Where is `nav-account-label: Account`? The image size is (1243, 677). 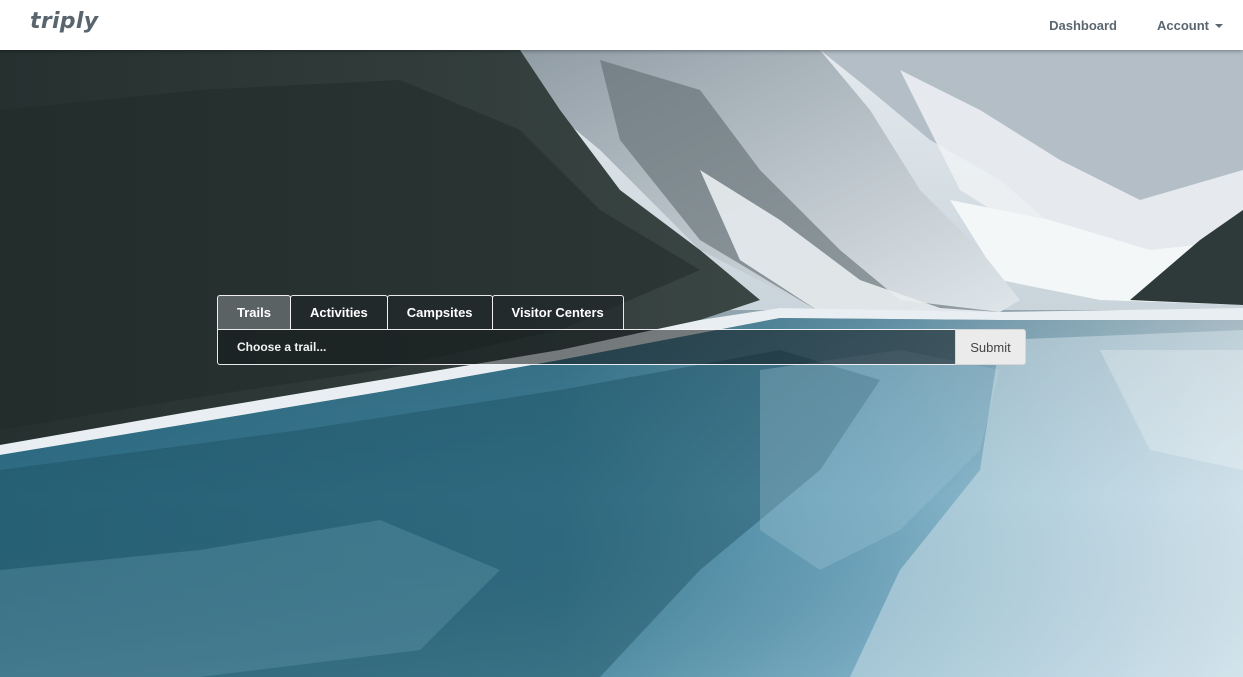 nav-account-label: Account is located at coordinates (1183, 25).